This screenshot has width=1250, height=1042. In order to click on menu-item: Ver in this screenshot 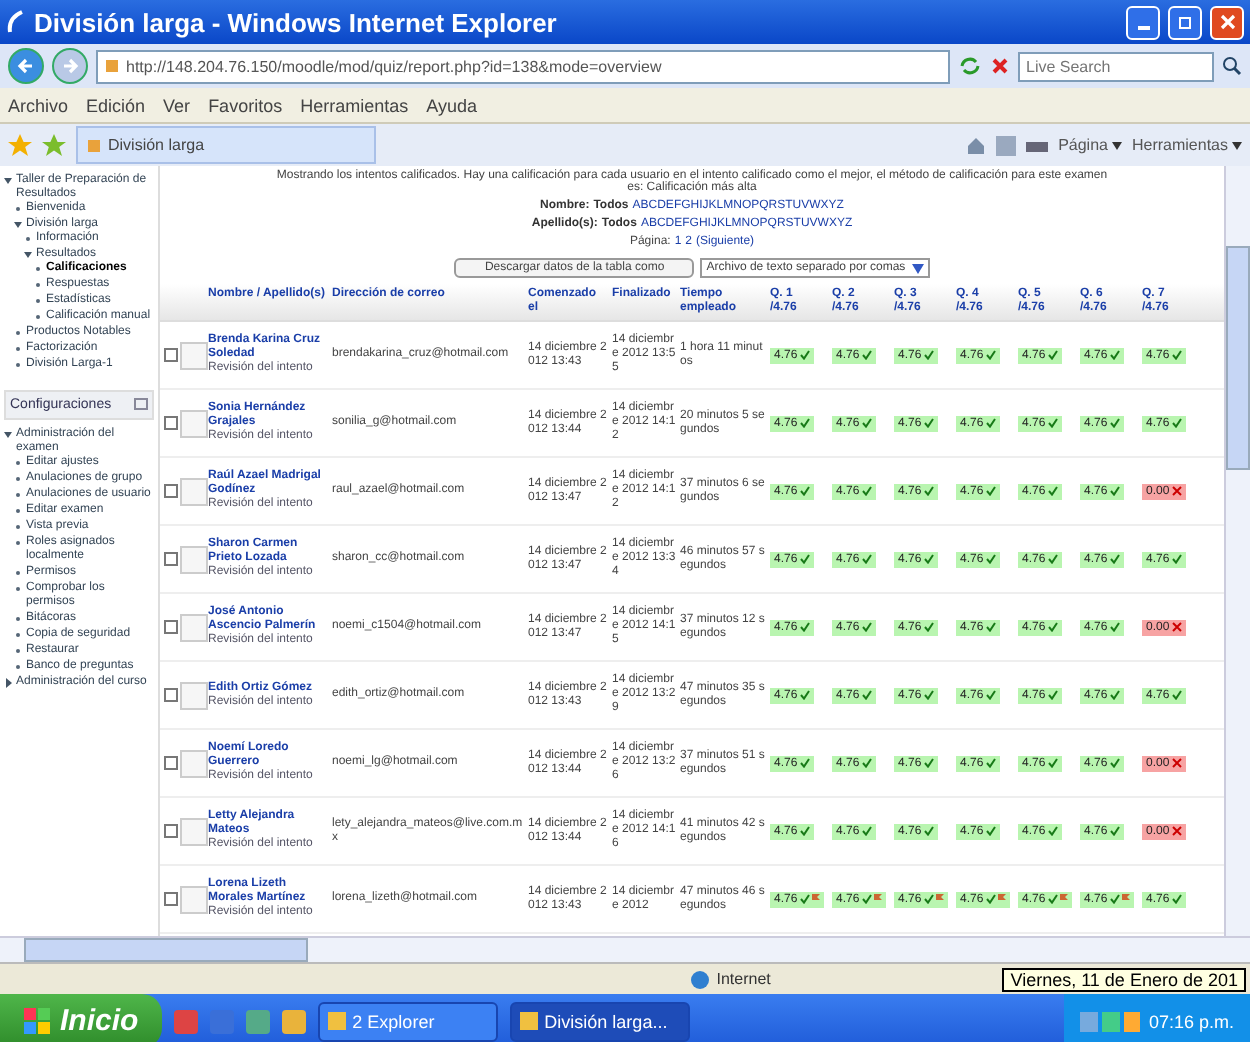, I will do `click(177, 105)`.